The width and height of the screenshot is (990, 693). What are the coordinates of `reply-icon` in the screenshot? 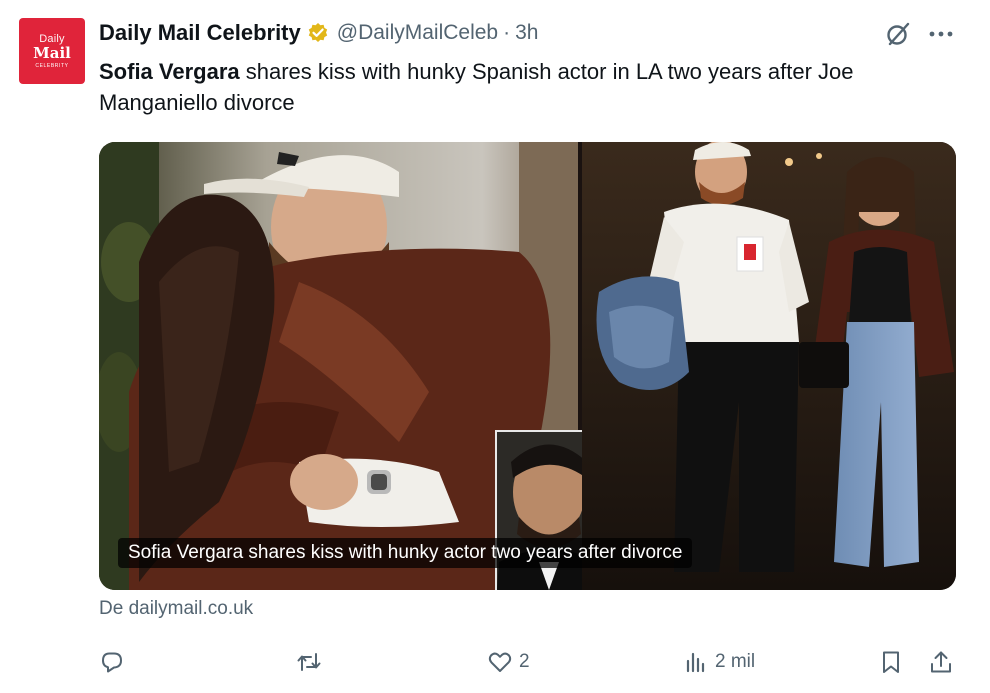 It's located at (112, 662).